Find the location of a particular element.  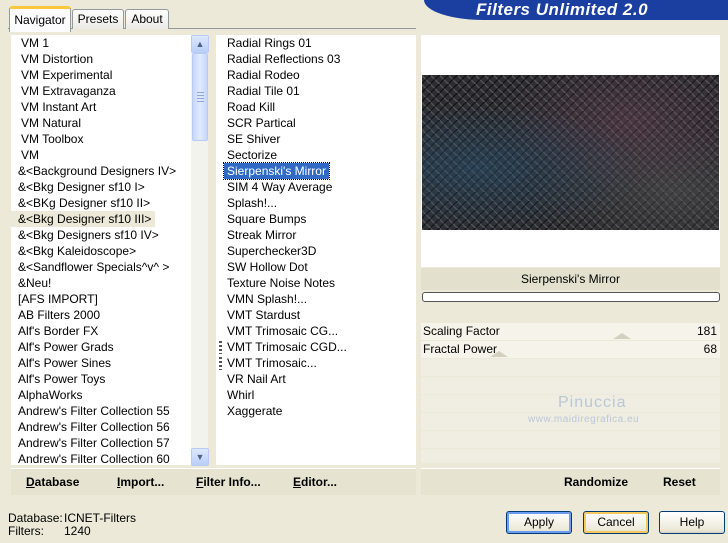

category-item: VM Distortion is located at coordinates (52, 59).